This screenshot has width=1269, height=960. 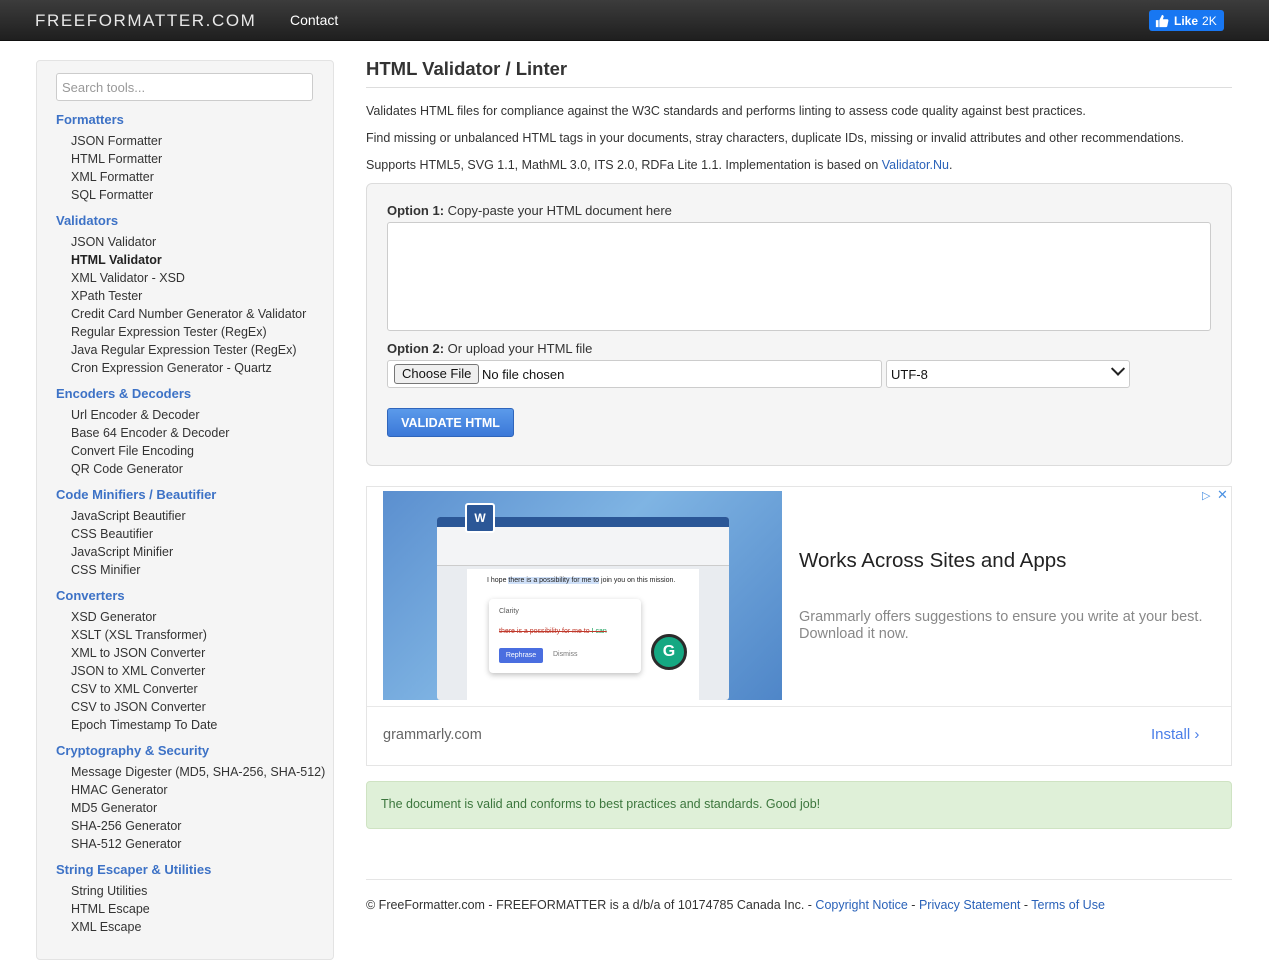 What do you see at coordinates (90, 119) in the screenshot?
I see `category-formatters: Formatters` at bounding box center [90, 119].